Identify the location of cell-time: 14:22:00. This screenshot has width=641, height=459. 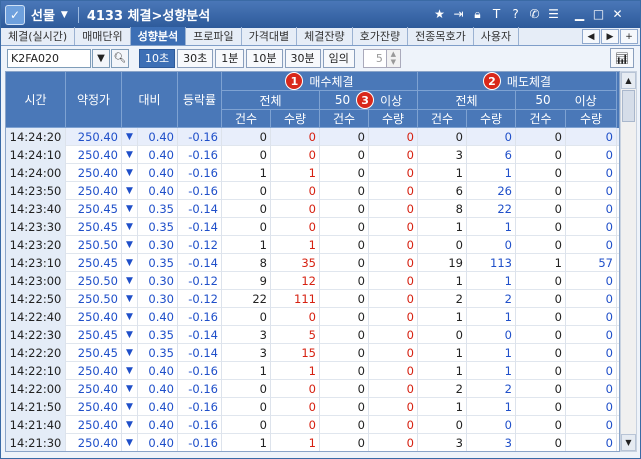
(36, 389).